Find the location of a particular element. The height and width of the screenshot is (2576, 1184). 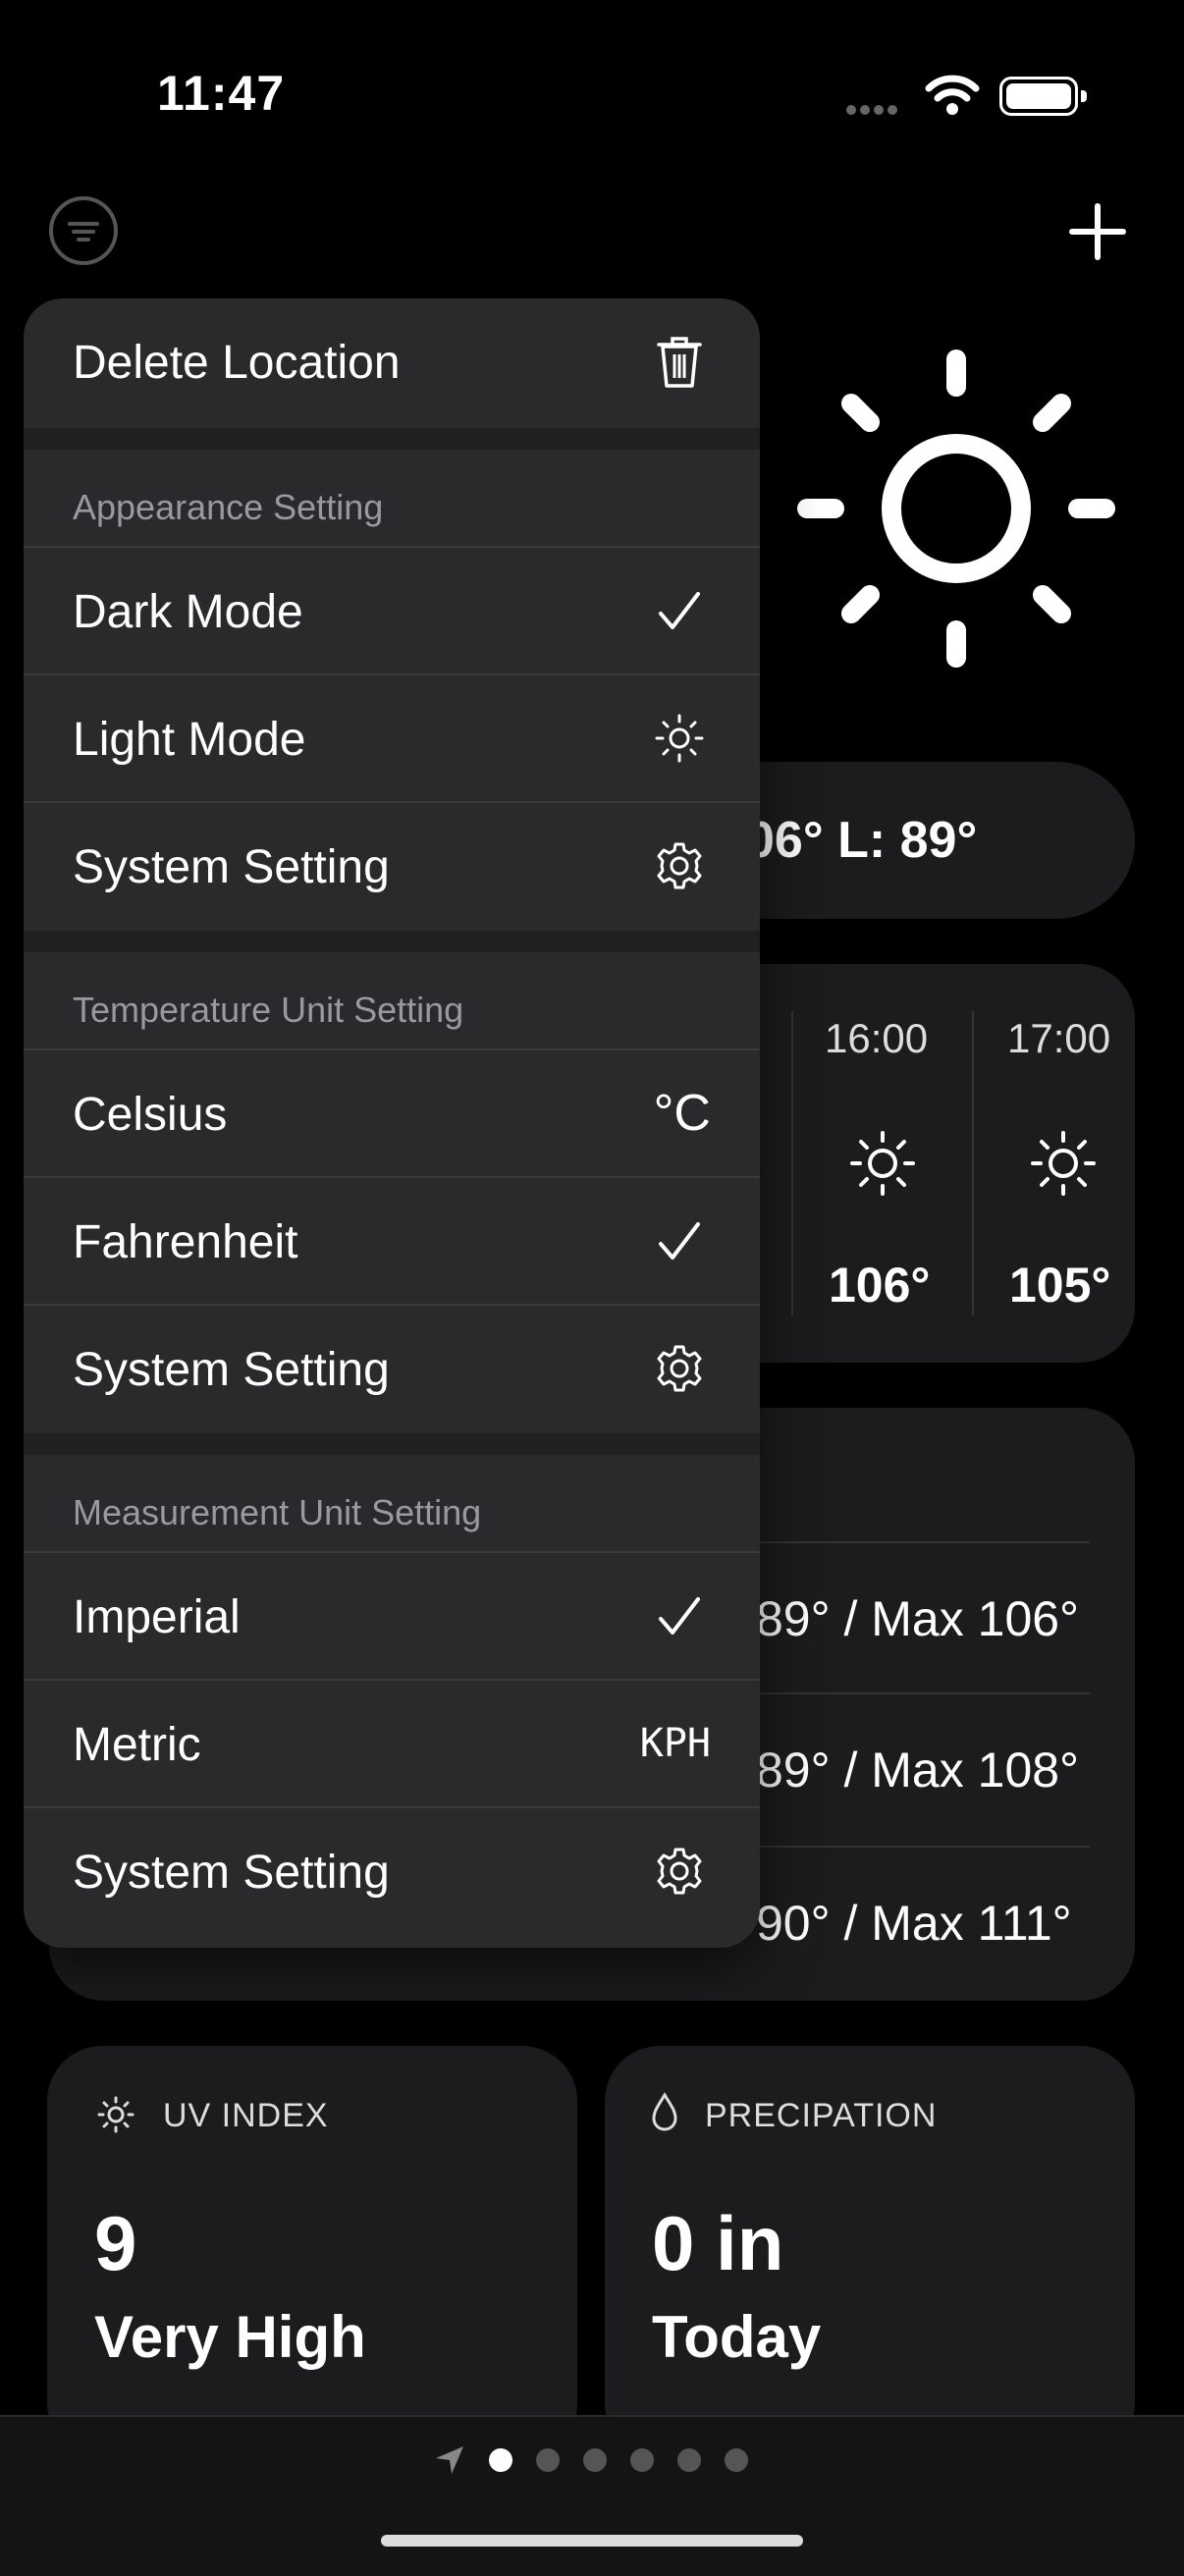

plus-icon is located at coordinates (1097, 231).